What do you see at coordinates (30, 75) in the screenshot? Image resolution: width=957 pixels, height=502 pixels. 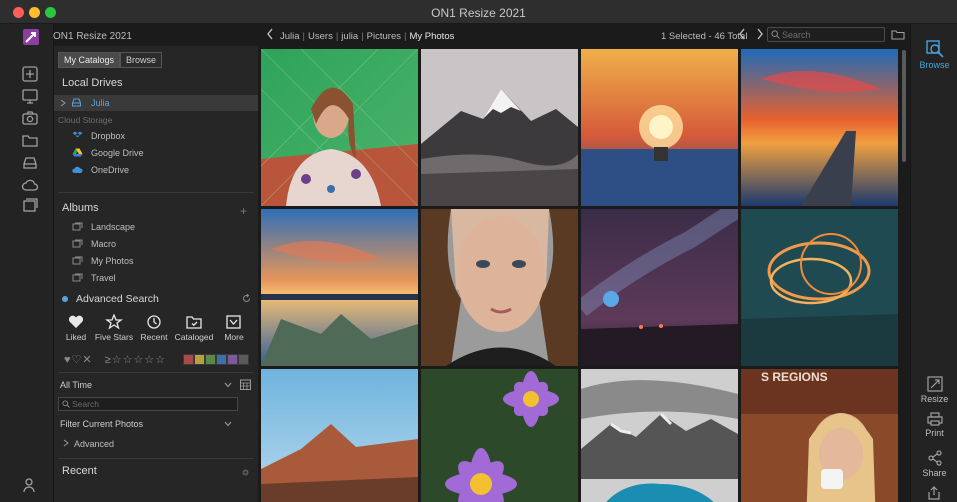 I see `add-icon` at bounding box center [30, 75].